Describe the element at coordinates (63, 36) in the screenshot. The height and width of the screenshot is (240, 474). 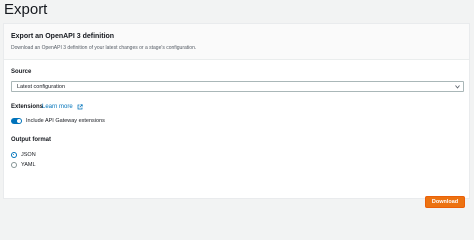
I see `panel-title: Export an OpenAPI 3 definition` at that location.